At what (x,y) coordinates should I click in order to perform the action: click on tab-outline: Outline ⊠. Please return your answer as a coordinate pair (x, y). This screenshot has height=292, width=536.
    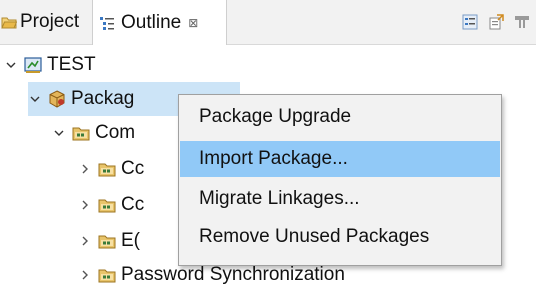
    Looking at the image, I should click on (159, 22).